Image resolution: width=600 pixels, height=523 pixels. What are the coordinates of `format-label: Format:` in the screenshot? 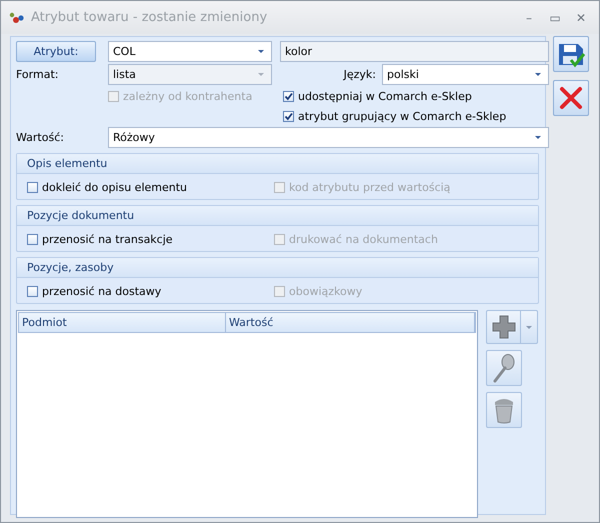 It's located at (38, 74).